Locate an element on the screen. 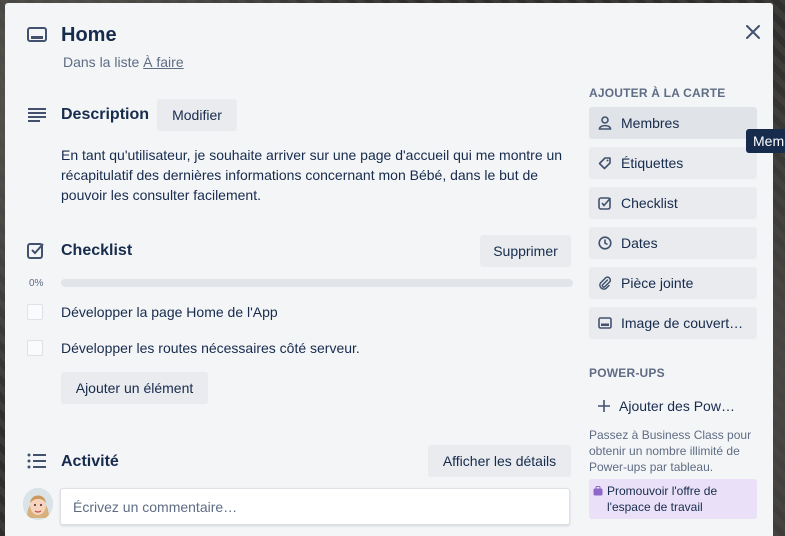  members-button: Membres is located at coordinates (673, 123).